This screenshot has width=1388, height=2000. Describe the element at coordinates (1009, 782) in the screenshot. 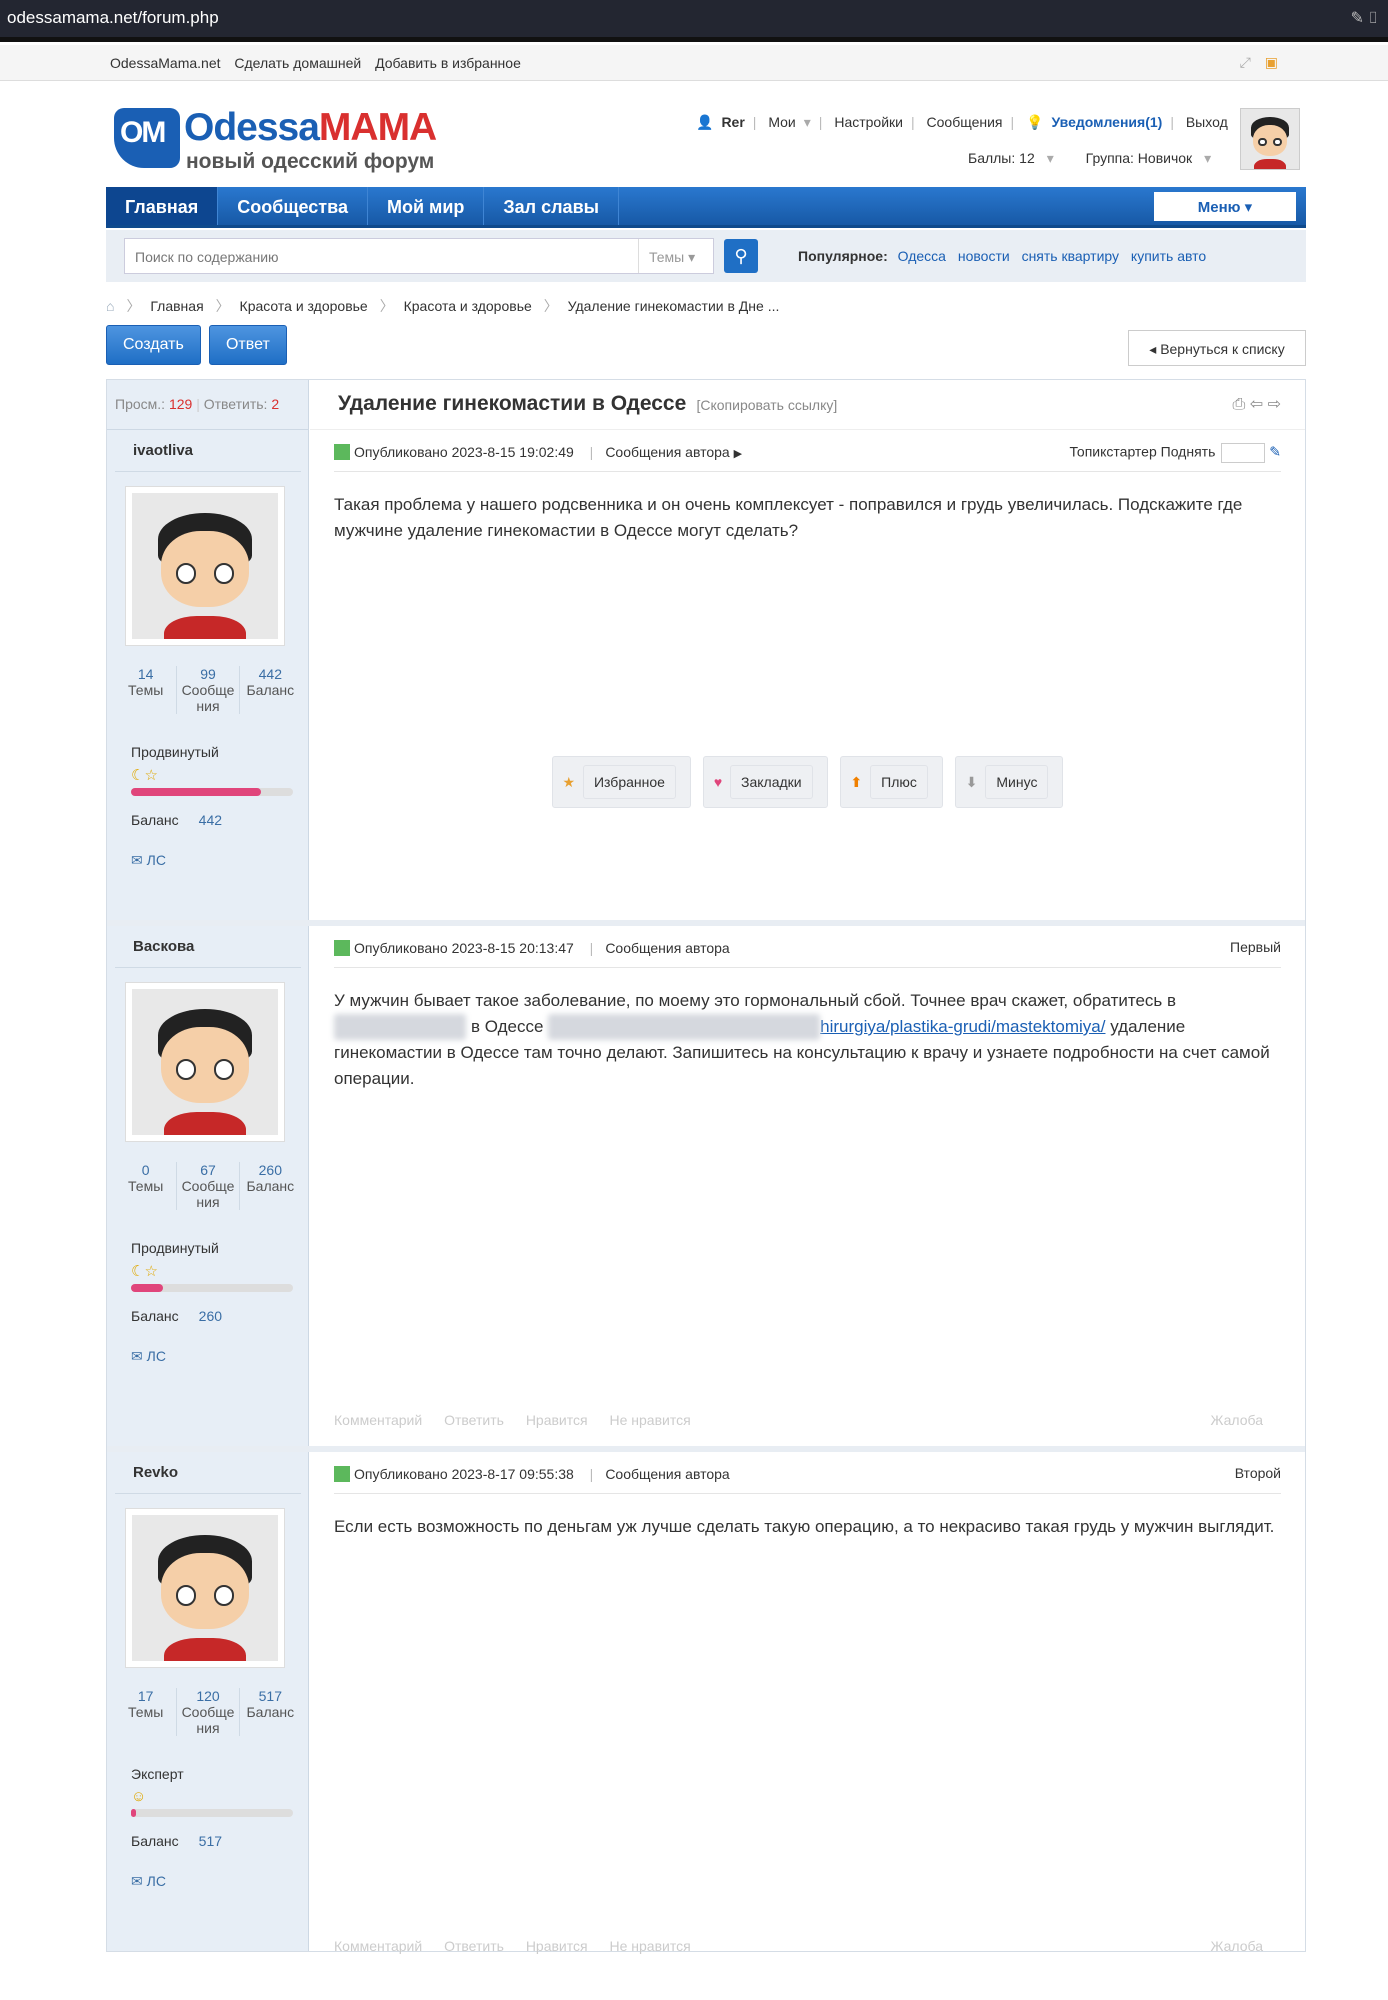

I see `minus-button: ⬇ Минус` at that location.